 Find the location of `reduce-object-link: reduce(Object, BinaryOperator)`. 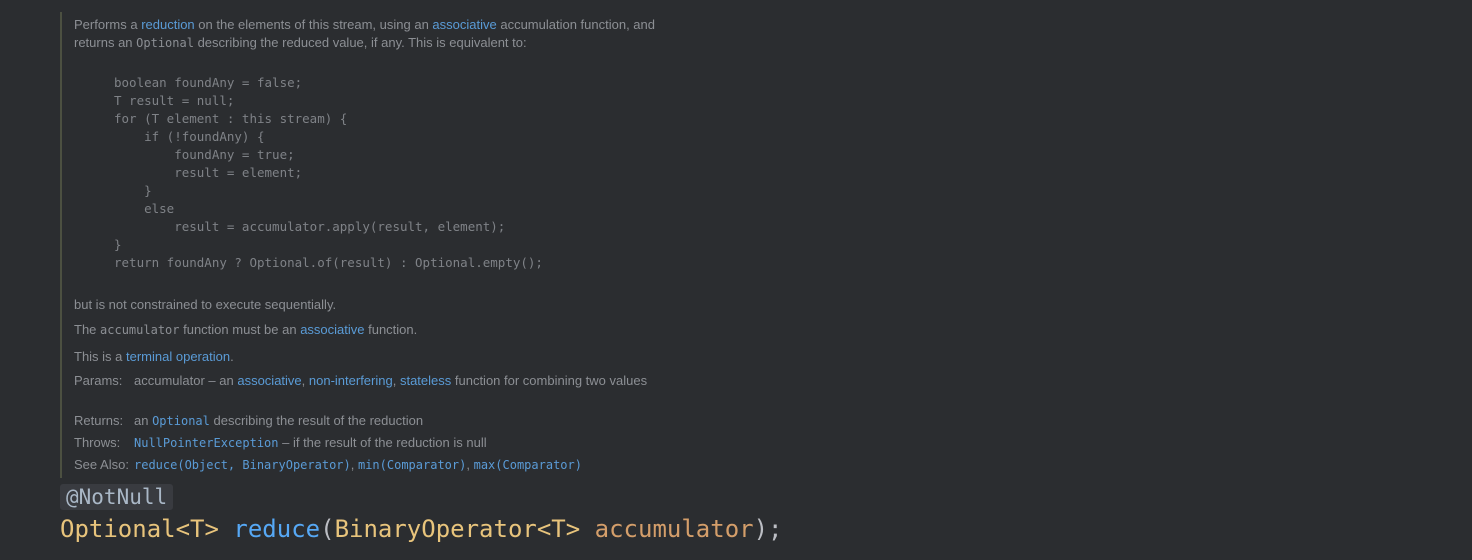

reduce-object-link: reduce(Object, BinaryOperator) is located at coordinates (242, 465).